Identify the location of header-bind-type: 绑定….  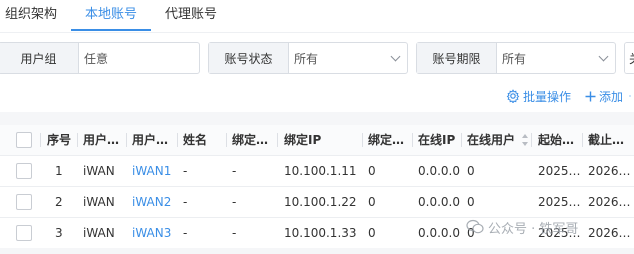
(253, 140).